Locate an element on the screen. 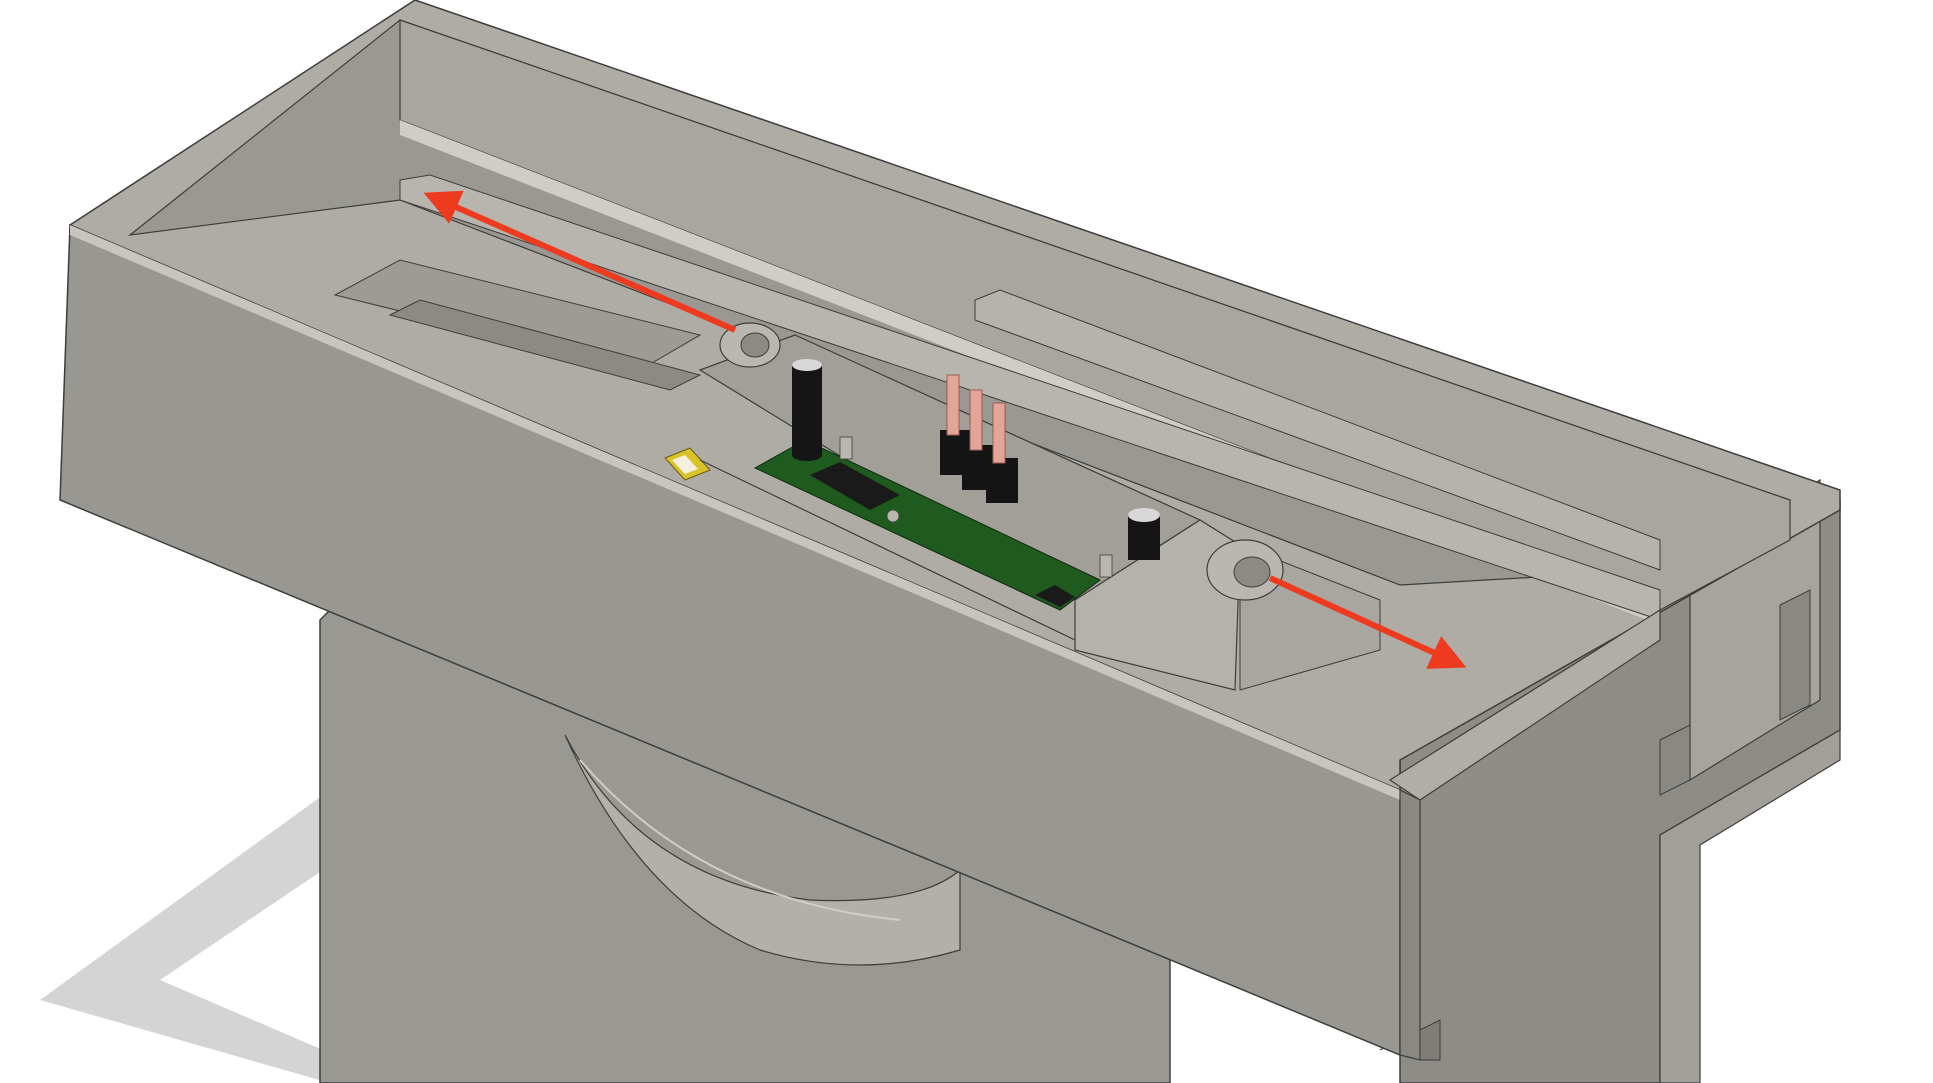 This screenshot has width=1933, height=1083. screw-post-right is located at coordinates (1245, 570).